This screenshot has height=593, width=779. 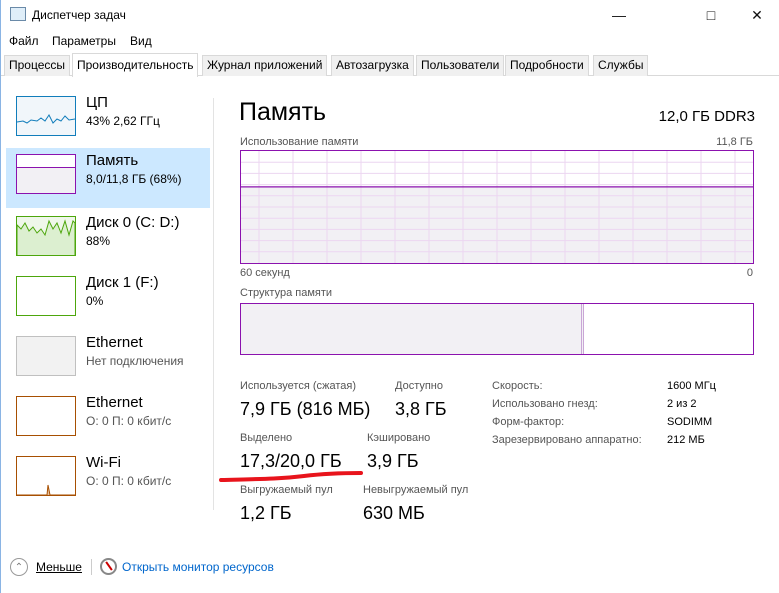 I want to click on sidebar-item-subtitle: 88%, so click(x=98, y=241).